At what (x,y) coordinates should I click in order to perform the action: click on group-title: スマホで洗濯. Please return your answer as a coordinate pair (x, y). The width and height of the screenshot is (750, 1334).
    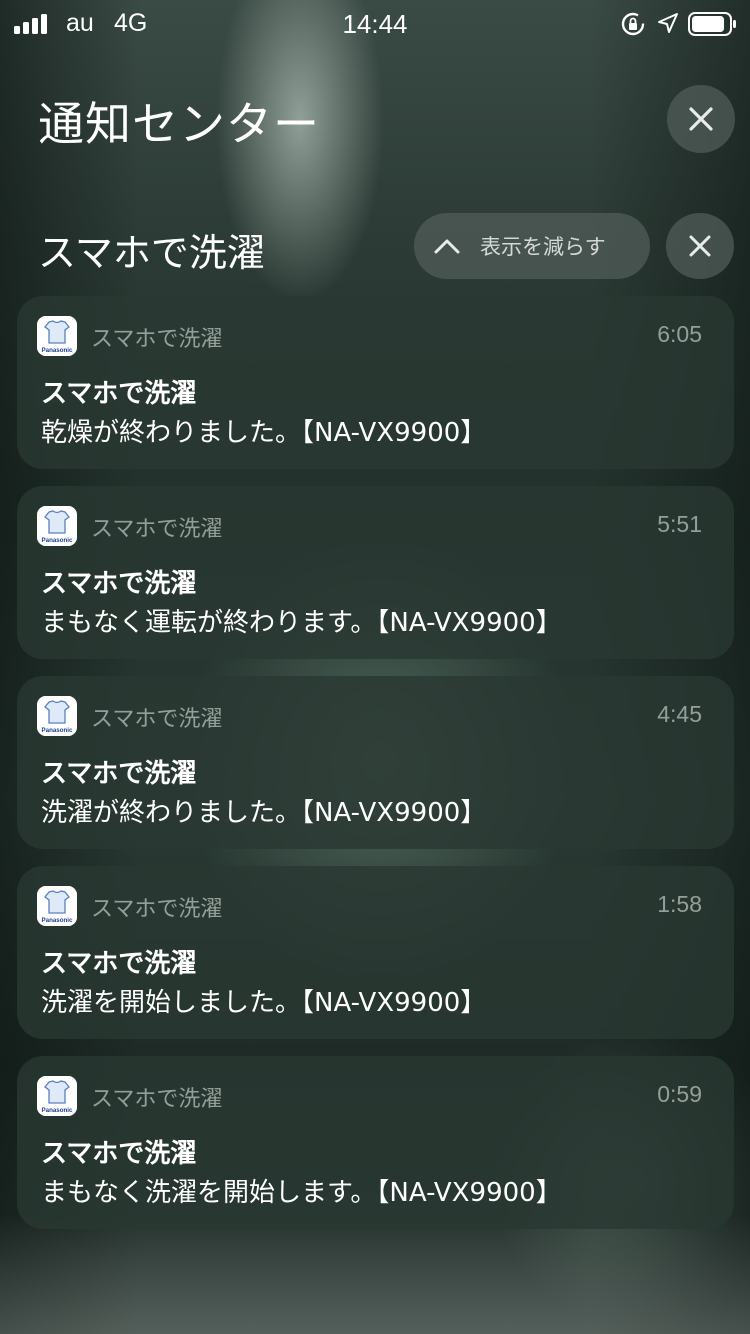
    Looking at the image, I should click on (151, 253).